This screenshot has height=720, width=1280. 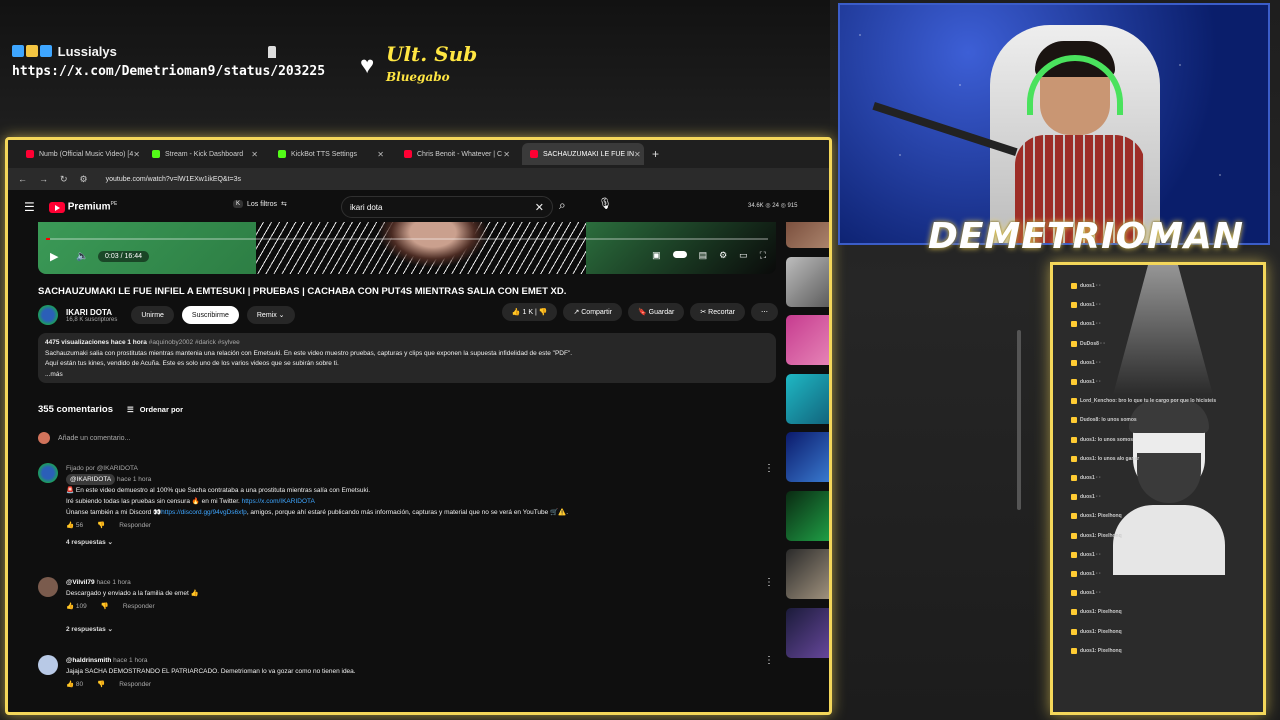 What do you see at coordinates (88, 660) in the screenshot?
I see `comment-author: @haldrinsmith` at bounding box center [88, 660].